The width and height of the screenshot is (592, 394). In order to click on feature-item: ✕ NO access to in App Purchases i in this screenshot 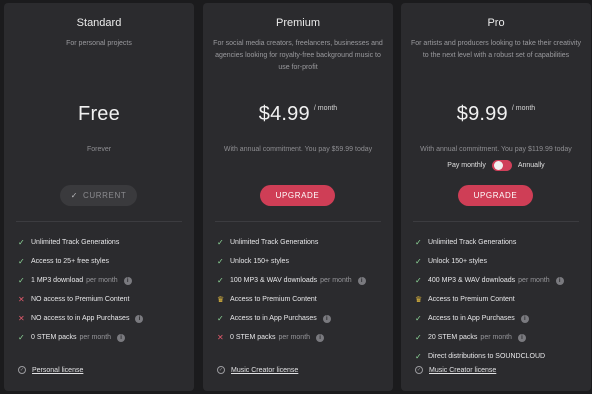, I will do `click(103, 318)`.